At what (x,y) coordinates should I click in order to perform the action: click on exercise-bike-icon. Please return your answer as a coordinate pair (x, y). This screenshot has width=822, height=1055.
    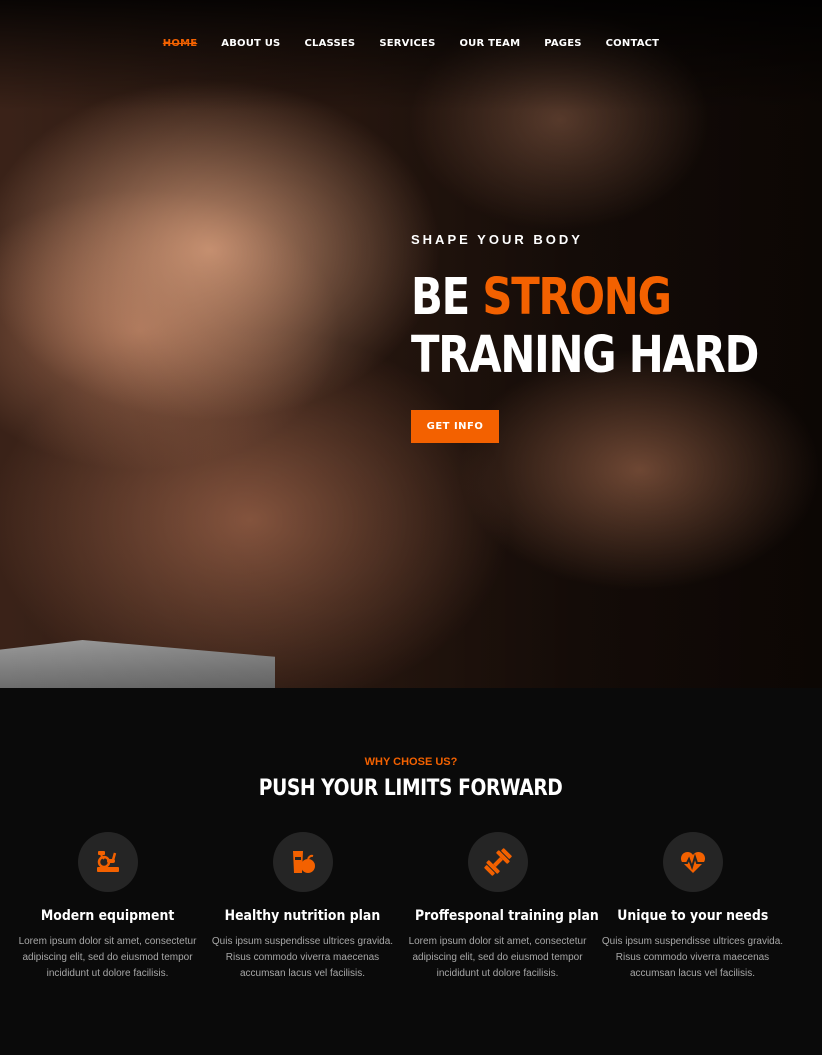
    Looking at the image, I should click on (107, 862).